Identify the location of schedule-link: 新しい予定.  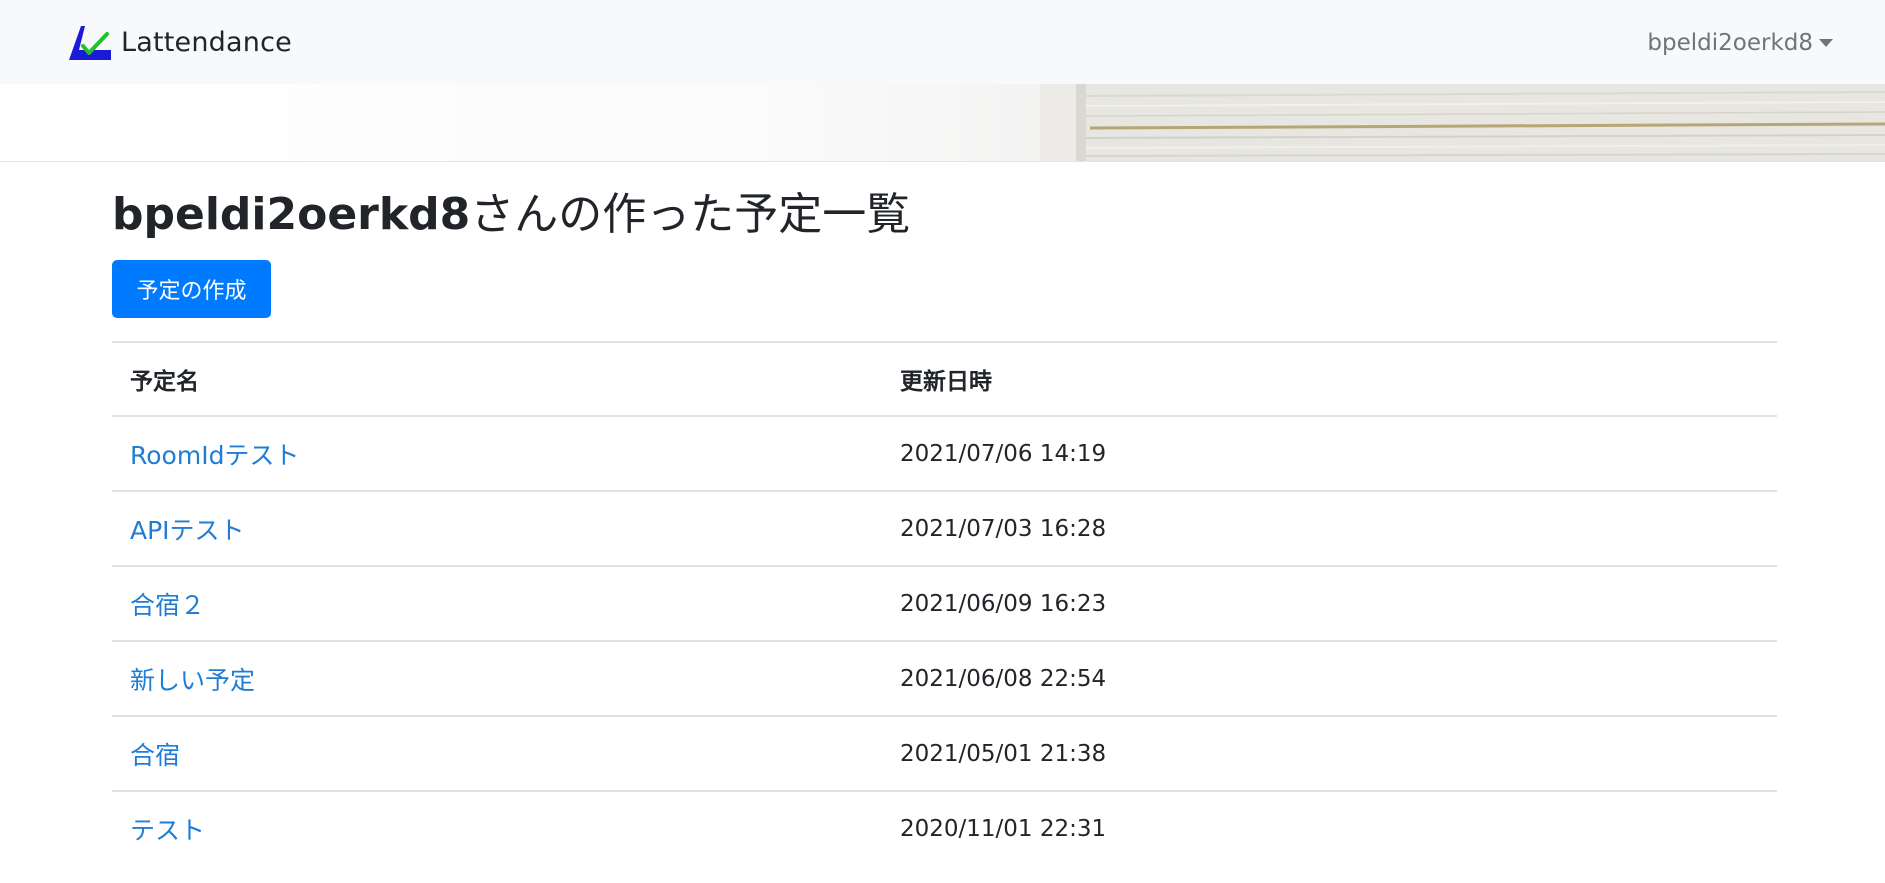
(192, 680).